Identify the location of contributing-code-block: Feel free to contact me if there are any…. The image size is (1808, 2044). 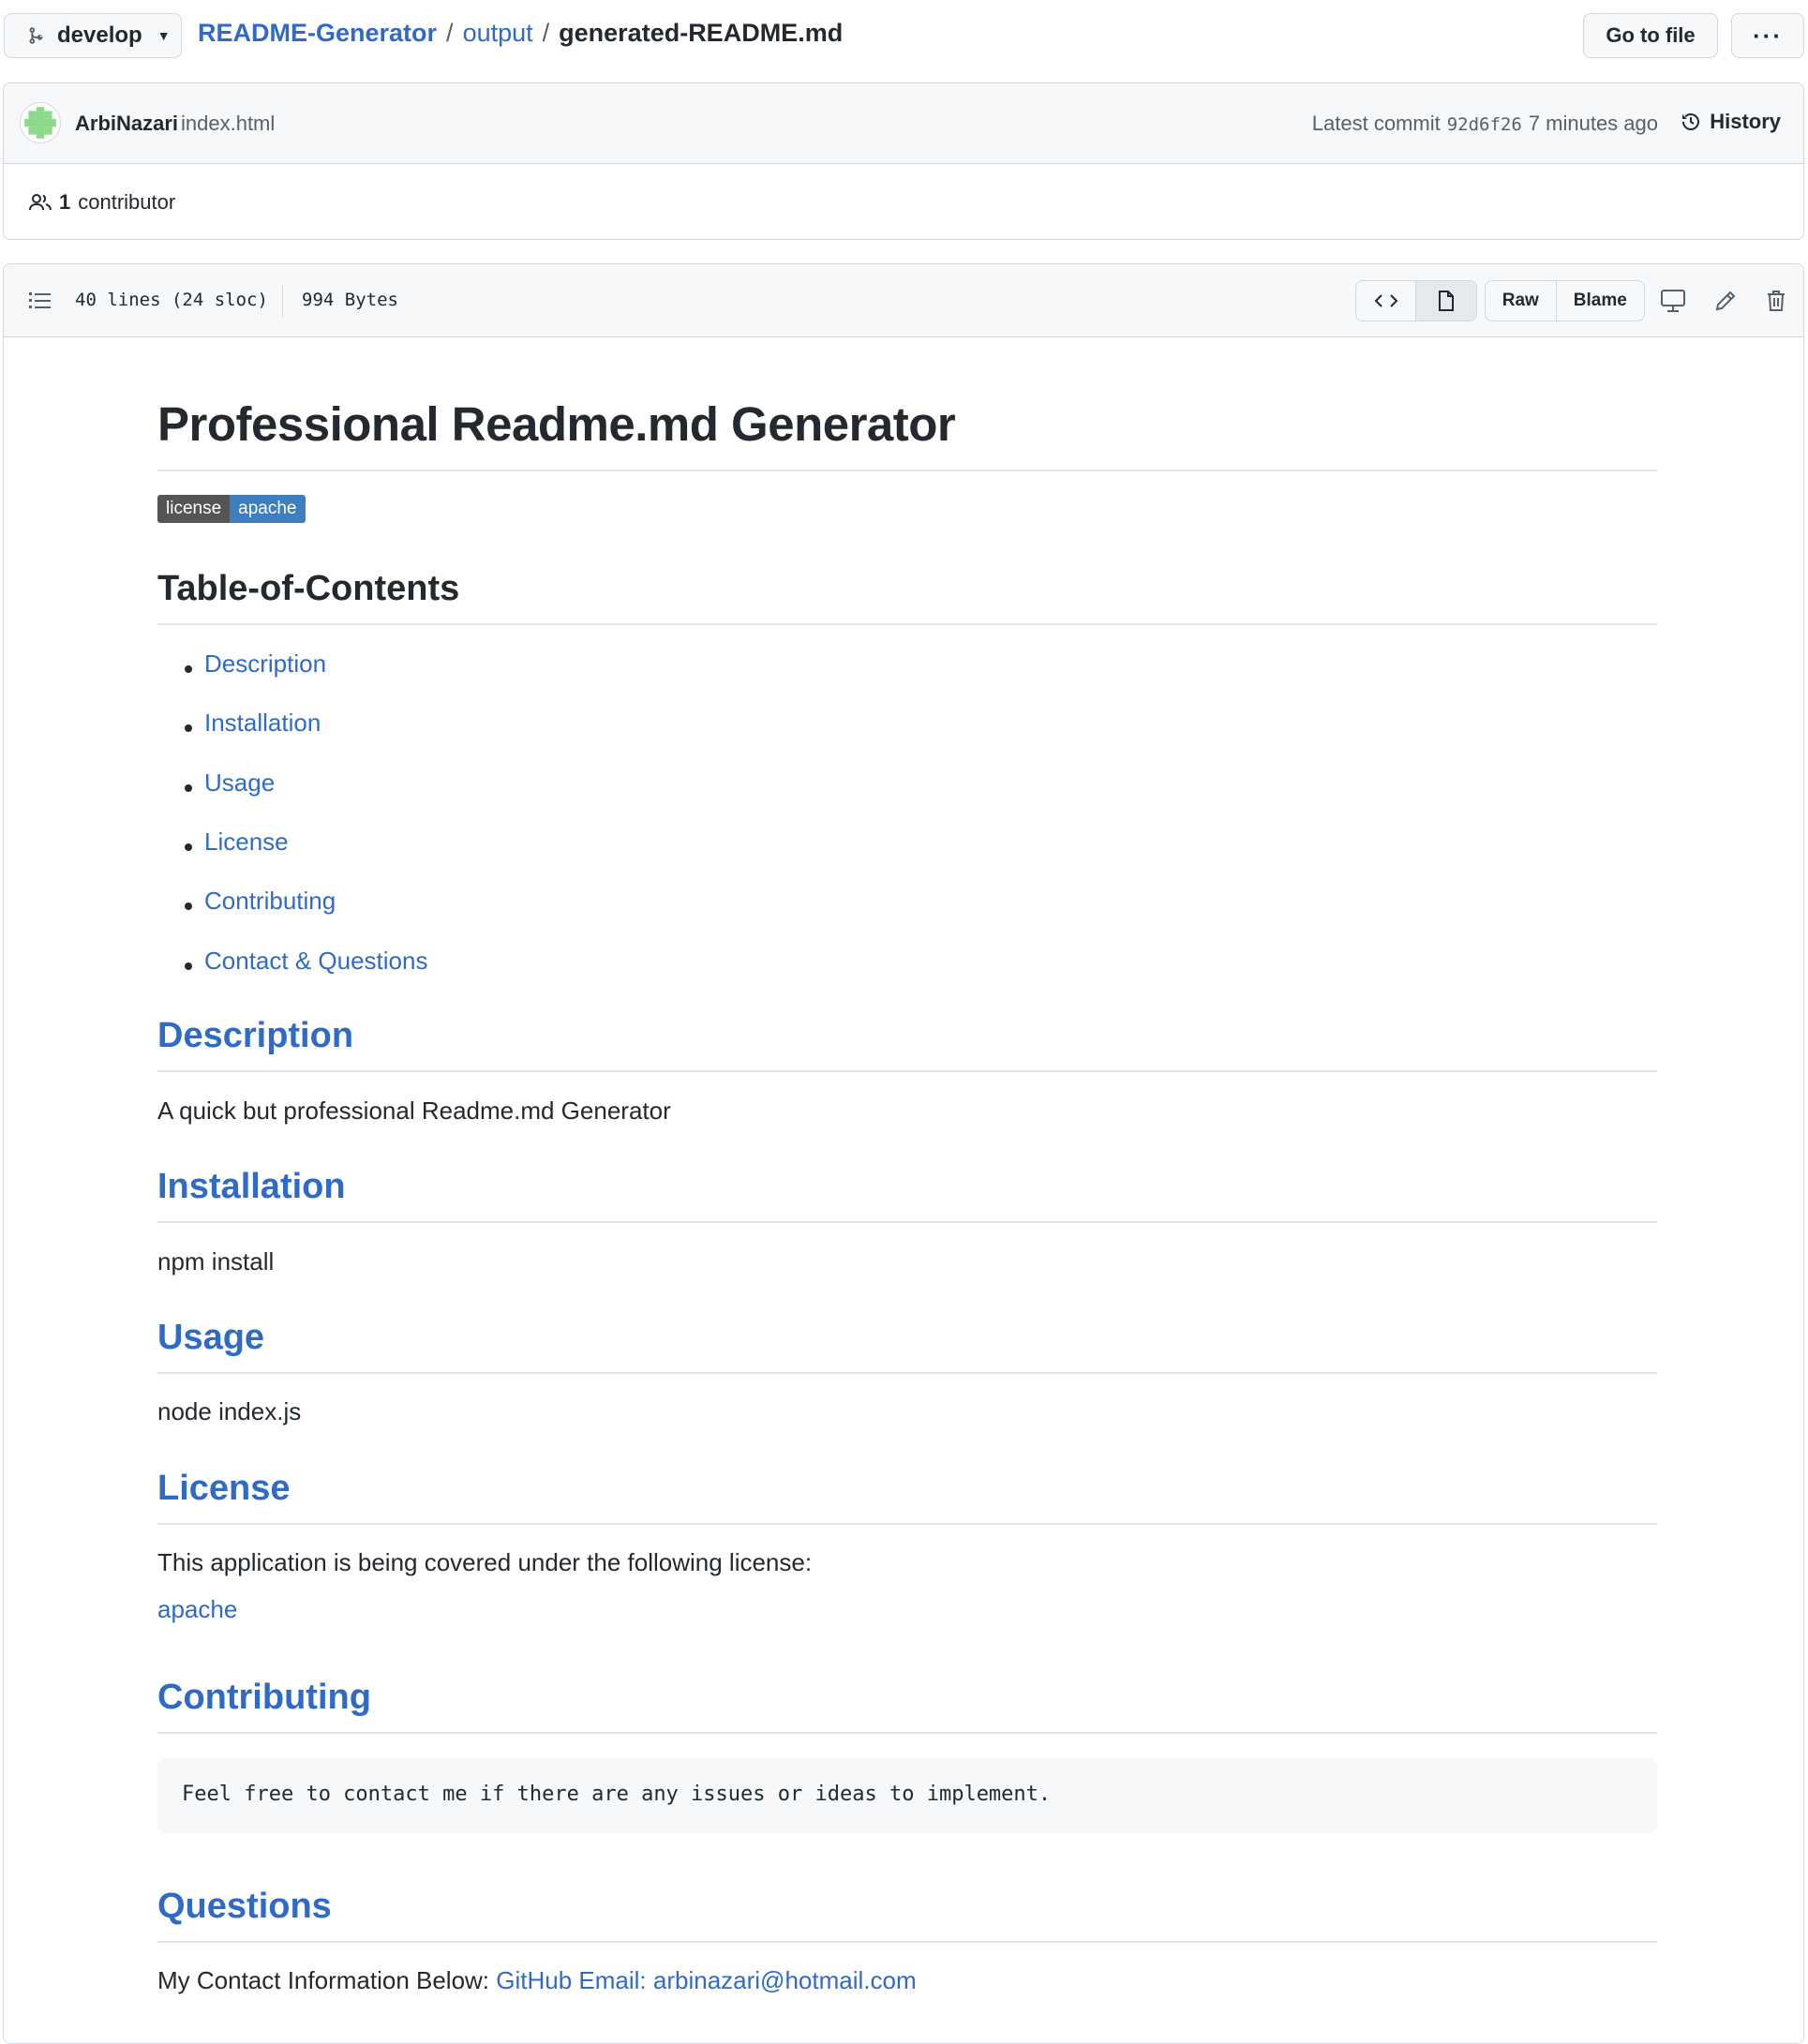
(907, 1796).